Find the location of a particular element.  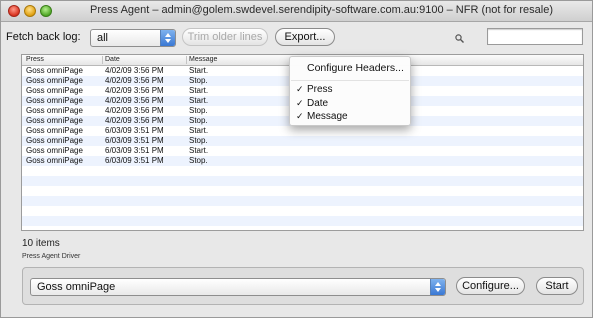

menu-item-label: Message is located at coordinates (327, 116).